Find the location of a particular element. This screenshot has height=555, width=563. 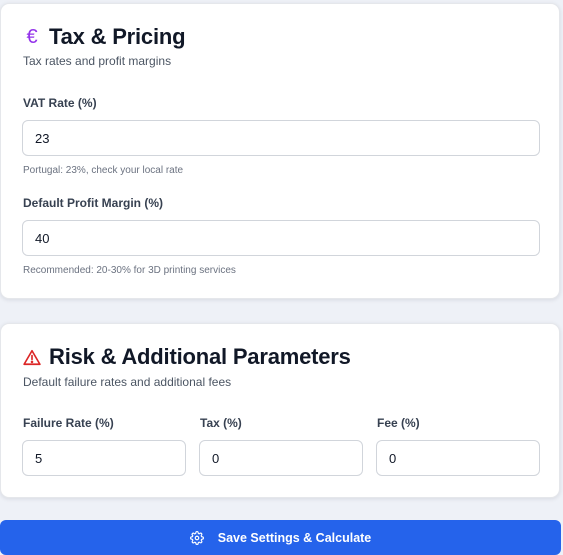

tax-pricing-title-text: Tax & Pricing is located at coordinates (117, 36).